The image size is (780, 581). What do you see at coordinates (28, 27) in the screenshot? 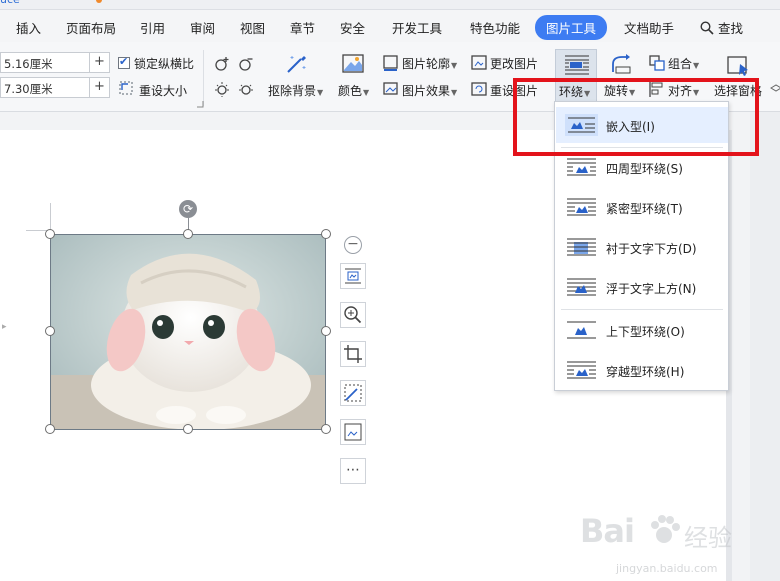
I see `tab-insert: 插入` at bounding box center [28, 27].